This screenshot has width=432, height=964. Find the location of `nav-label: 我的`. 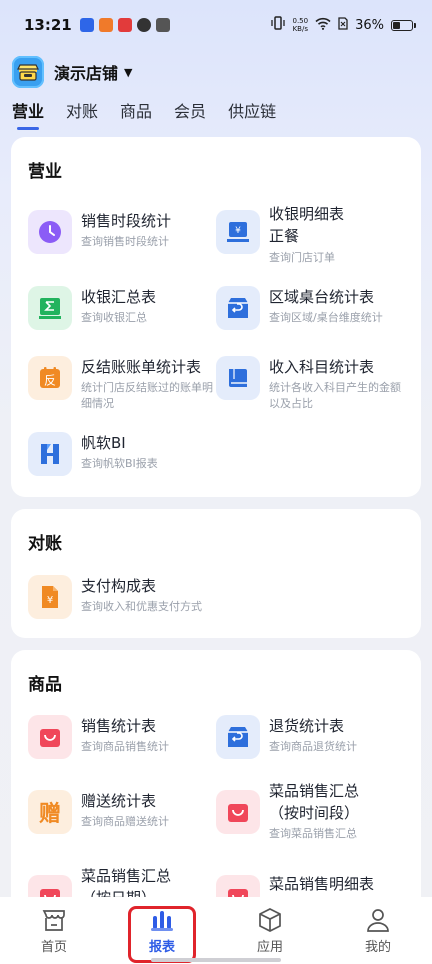

nav-label: 我的 is located at coordinates (377, 947).